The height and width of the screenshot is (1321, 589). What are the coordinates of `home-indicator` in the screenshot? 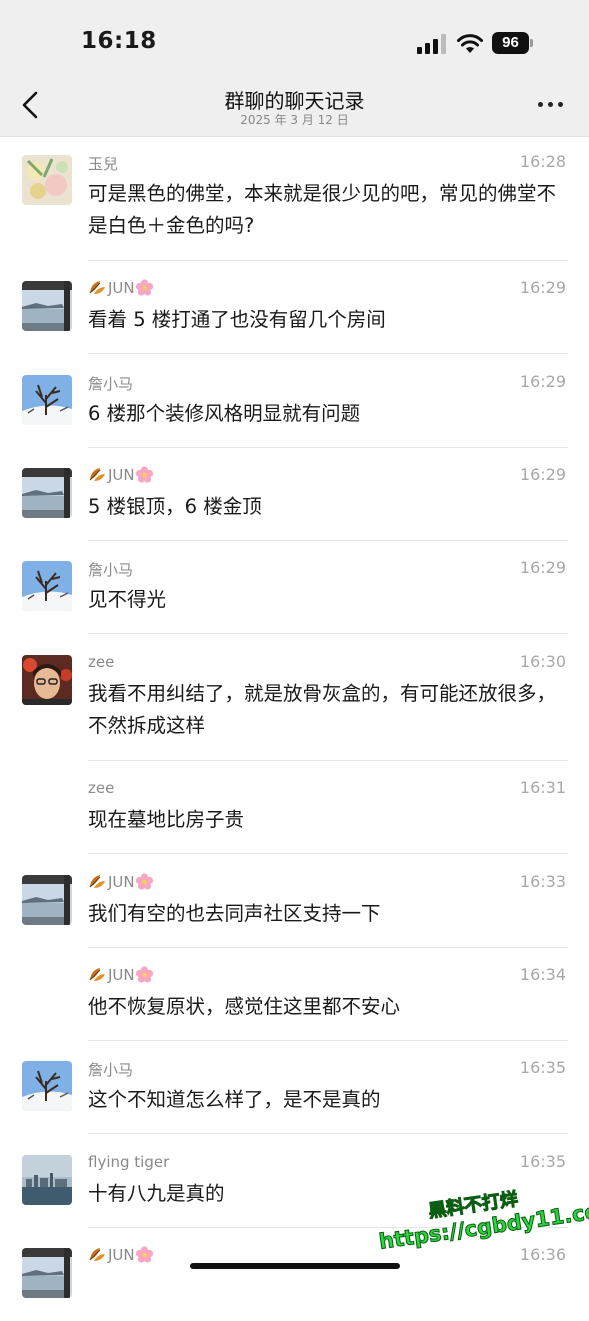 It's located at (295, 1266).